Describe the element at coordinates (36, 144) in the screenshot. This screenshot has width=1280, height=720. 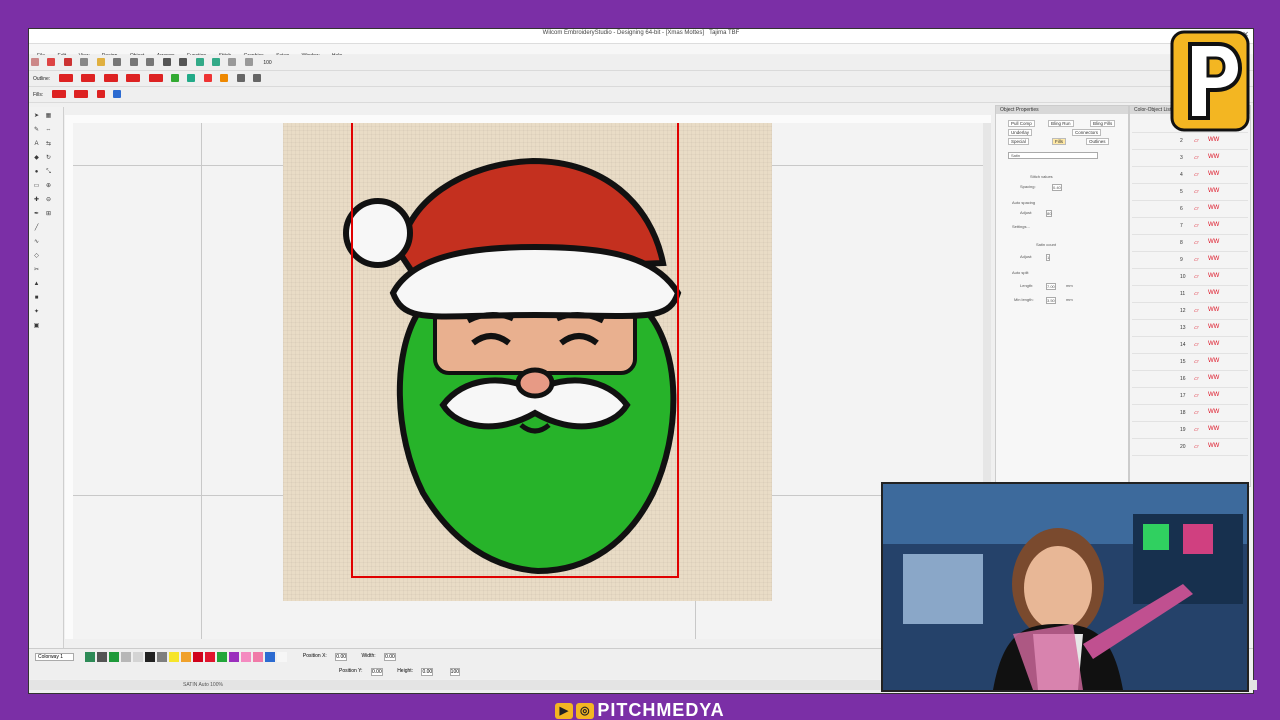
I see `text-icon: A` at that location.